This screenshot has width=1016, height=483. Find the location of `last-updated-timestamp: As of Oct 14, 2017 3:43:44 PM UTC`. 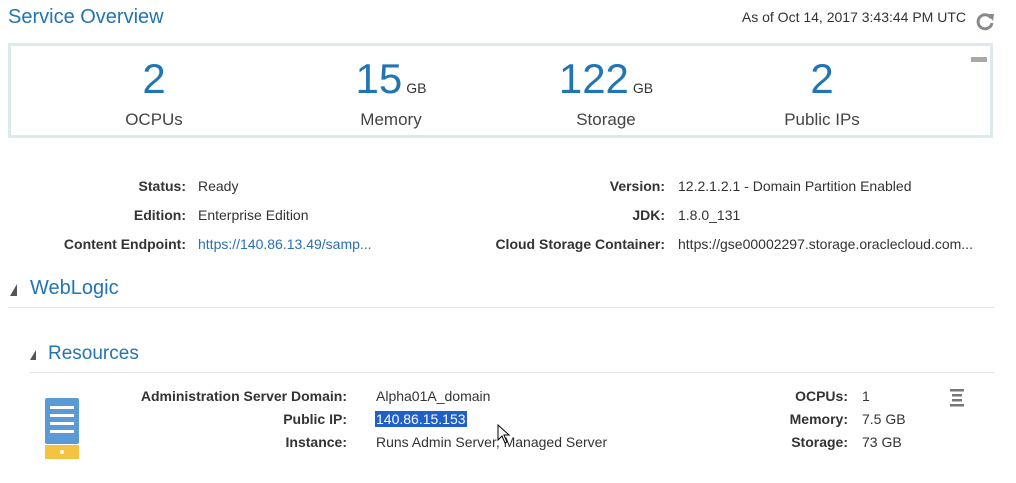

last-updated-timestamp: As of Oct 14, 2017 3:43:44 PM UTC is located at coordinates (853, 17).